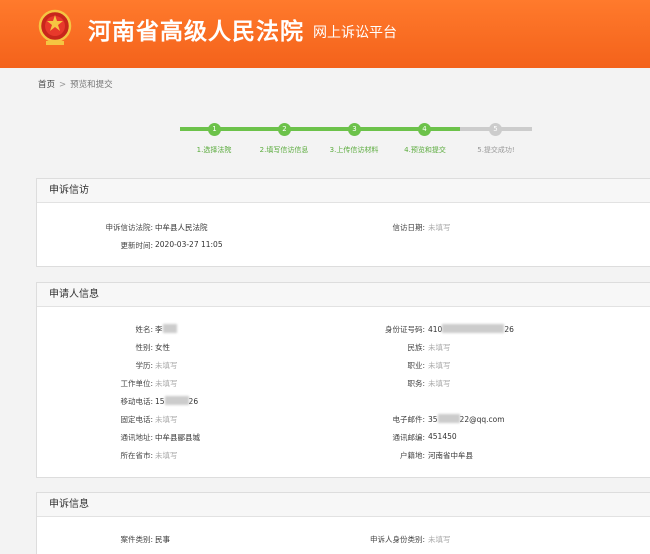  What do you see at coordinates (343, 191) in the screenshot?
I see `petition-panel-title: 申诉信访` at bounding box center [343, 191].